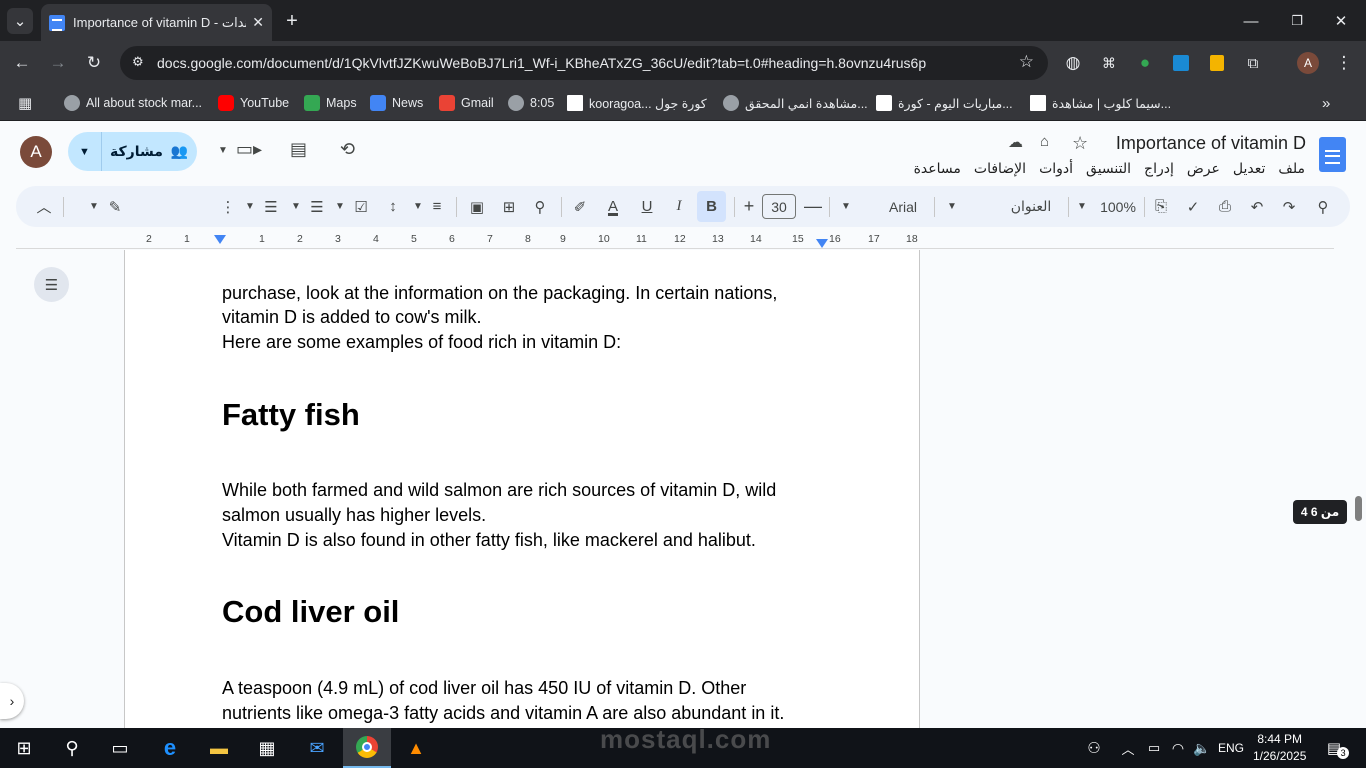 The width and height of the screenshot is (1366, 768). What do you see at coordinates (12, 701) in the screenshot?
I see `side-panel-chevron-icon: ›` at bounding box center [12, 701].